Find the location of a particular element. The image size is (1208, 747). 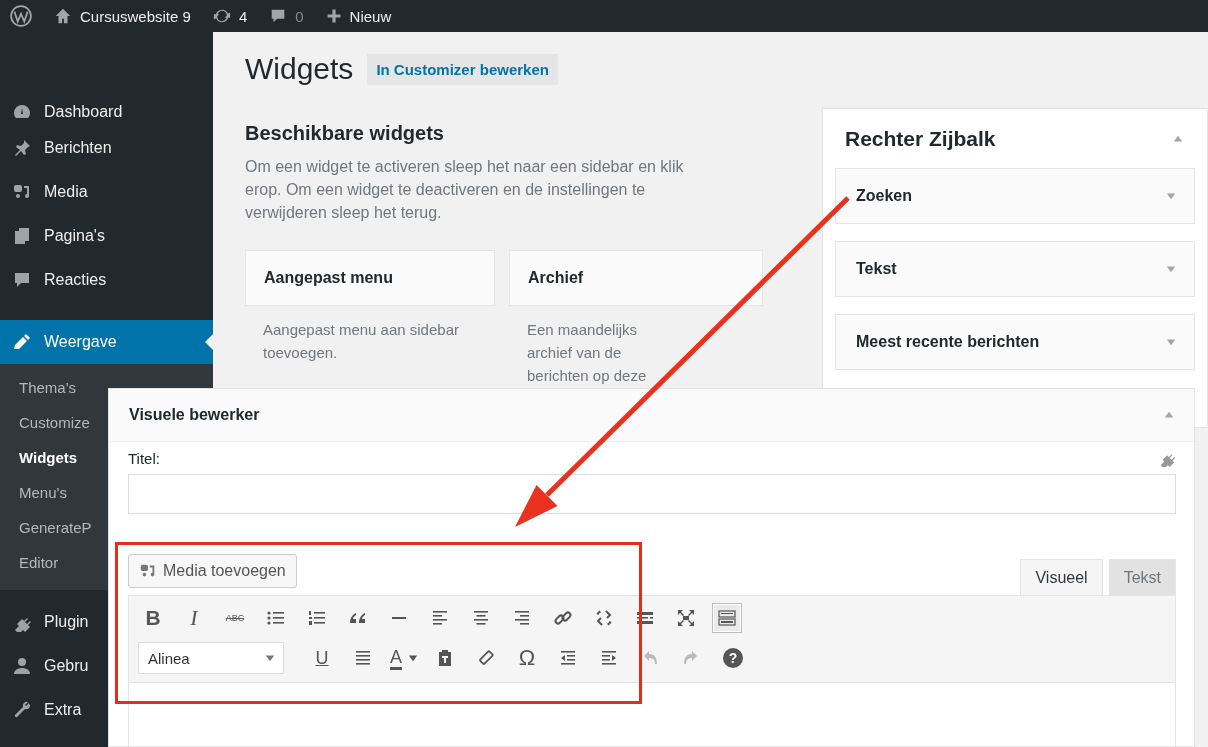

page-title: Widgets is located at coordinates (299, 69).